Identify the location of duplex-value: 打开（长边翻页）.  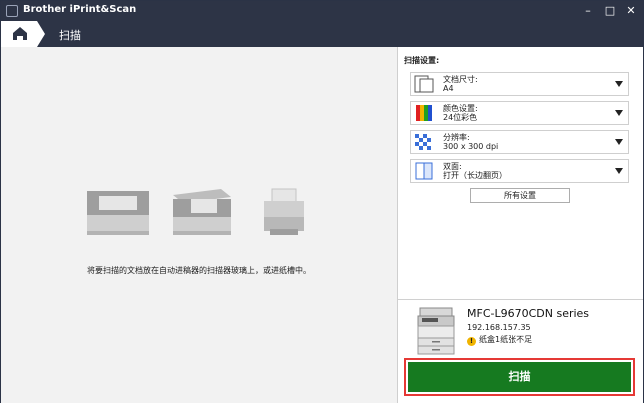
(475, 175).